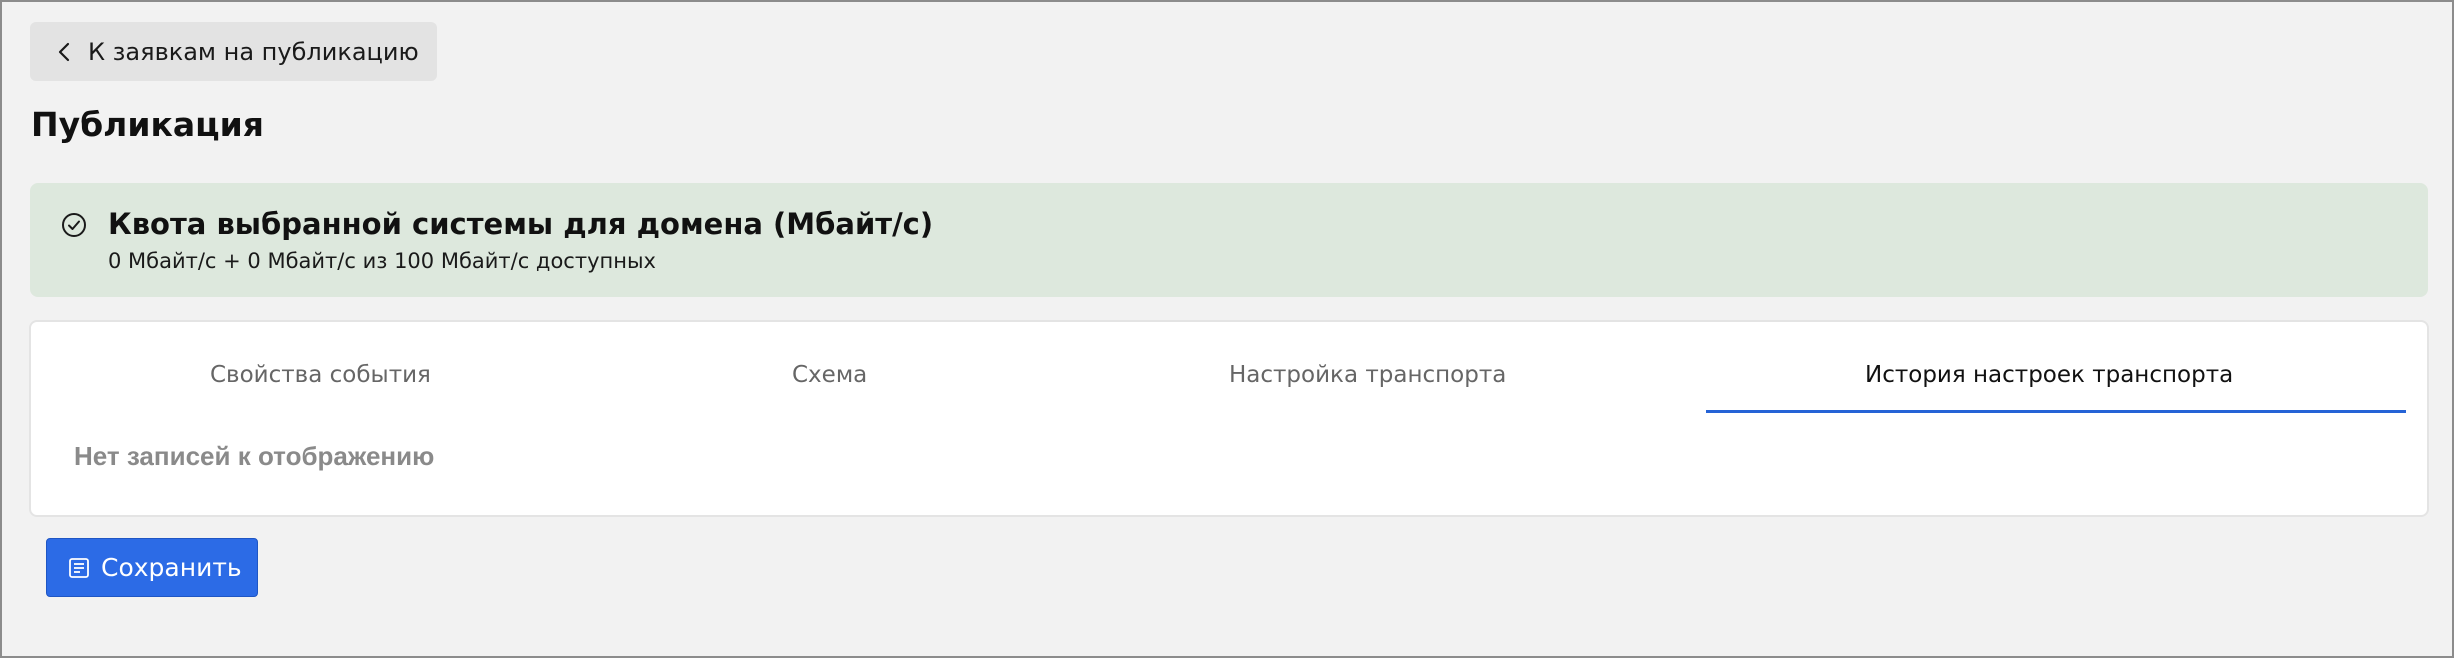  I want to click on tab-event-properties: Свойства события, so click(320, 375).